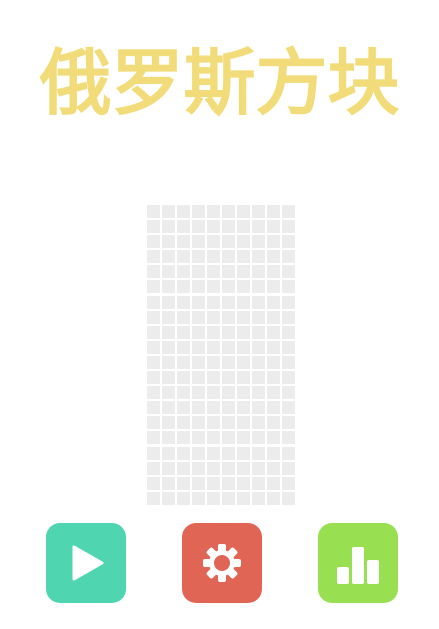 The width and height of the screenshot is (439, 629). What do you see at coordinates (358, 563) in the screenshot?
I see `leaderboard-button` at bounding box center [358, 563].